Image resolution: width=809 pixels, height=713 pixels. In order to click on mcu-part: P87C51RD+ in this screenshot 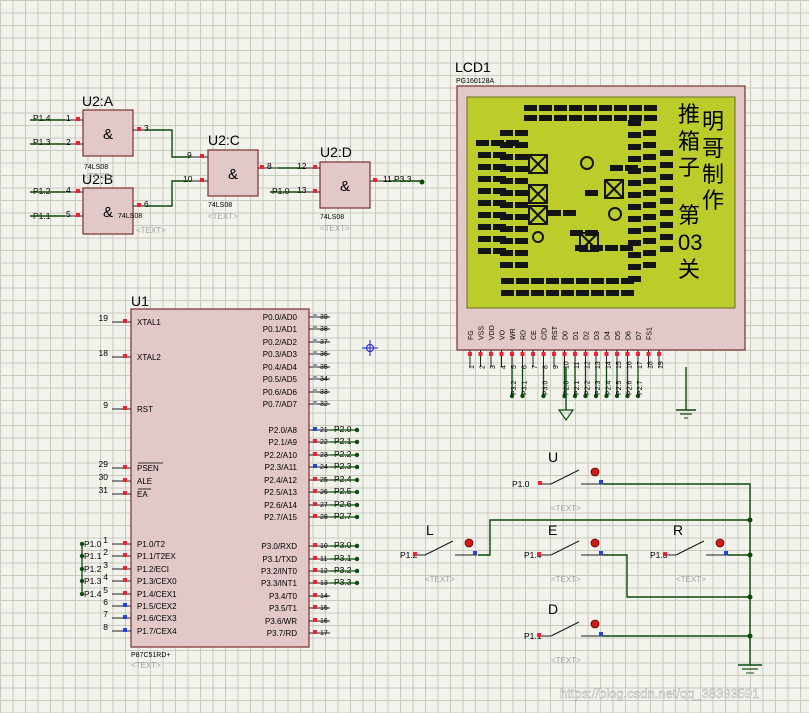, I will do `click(151, 655)`.